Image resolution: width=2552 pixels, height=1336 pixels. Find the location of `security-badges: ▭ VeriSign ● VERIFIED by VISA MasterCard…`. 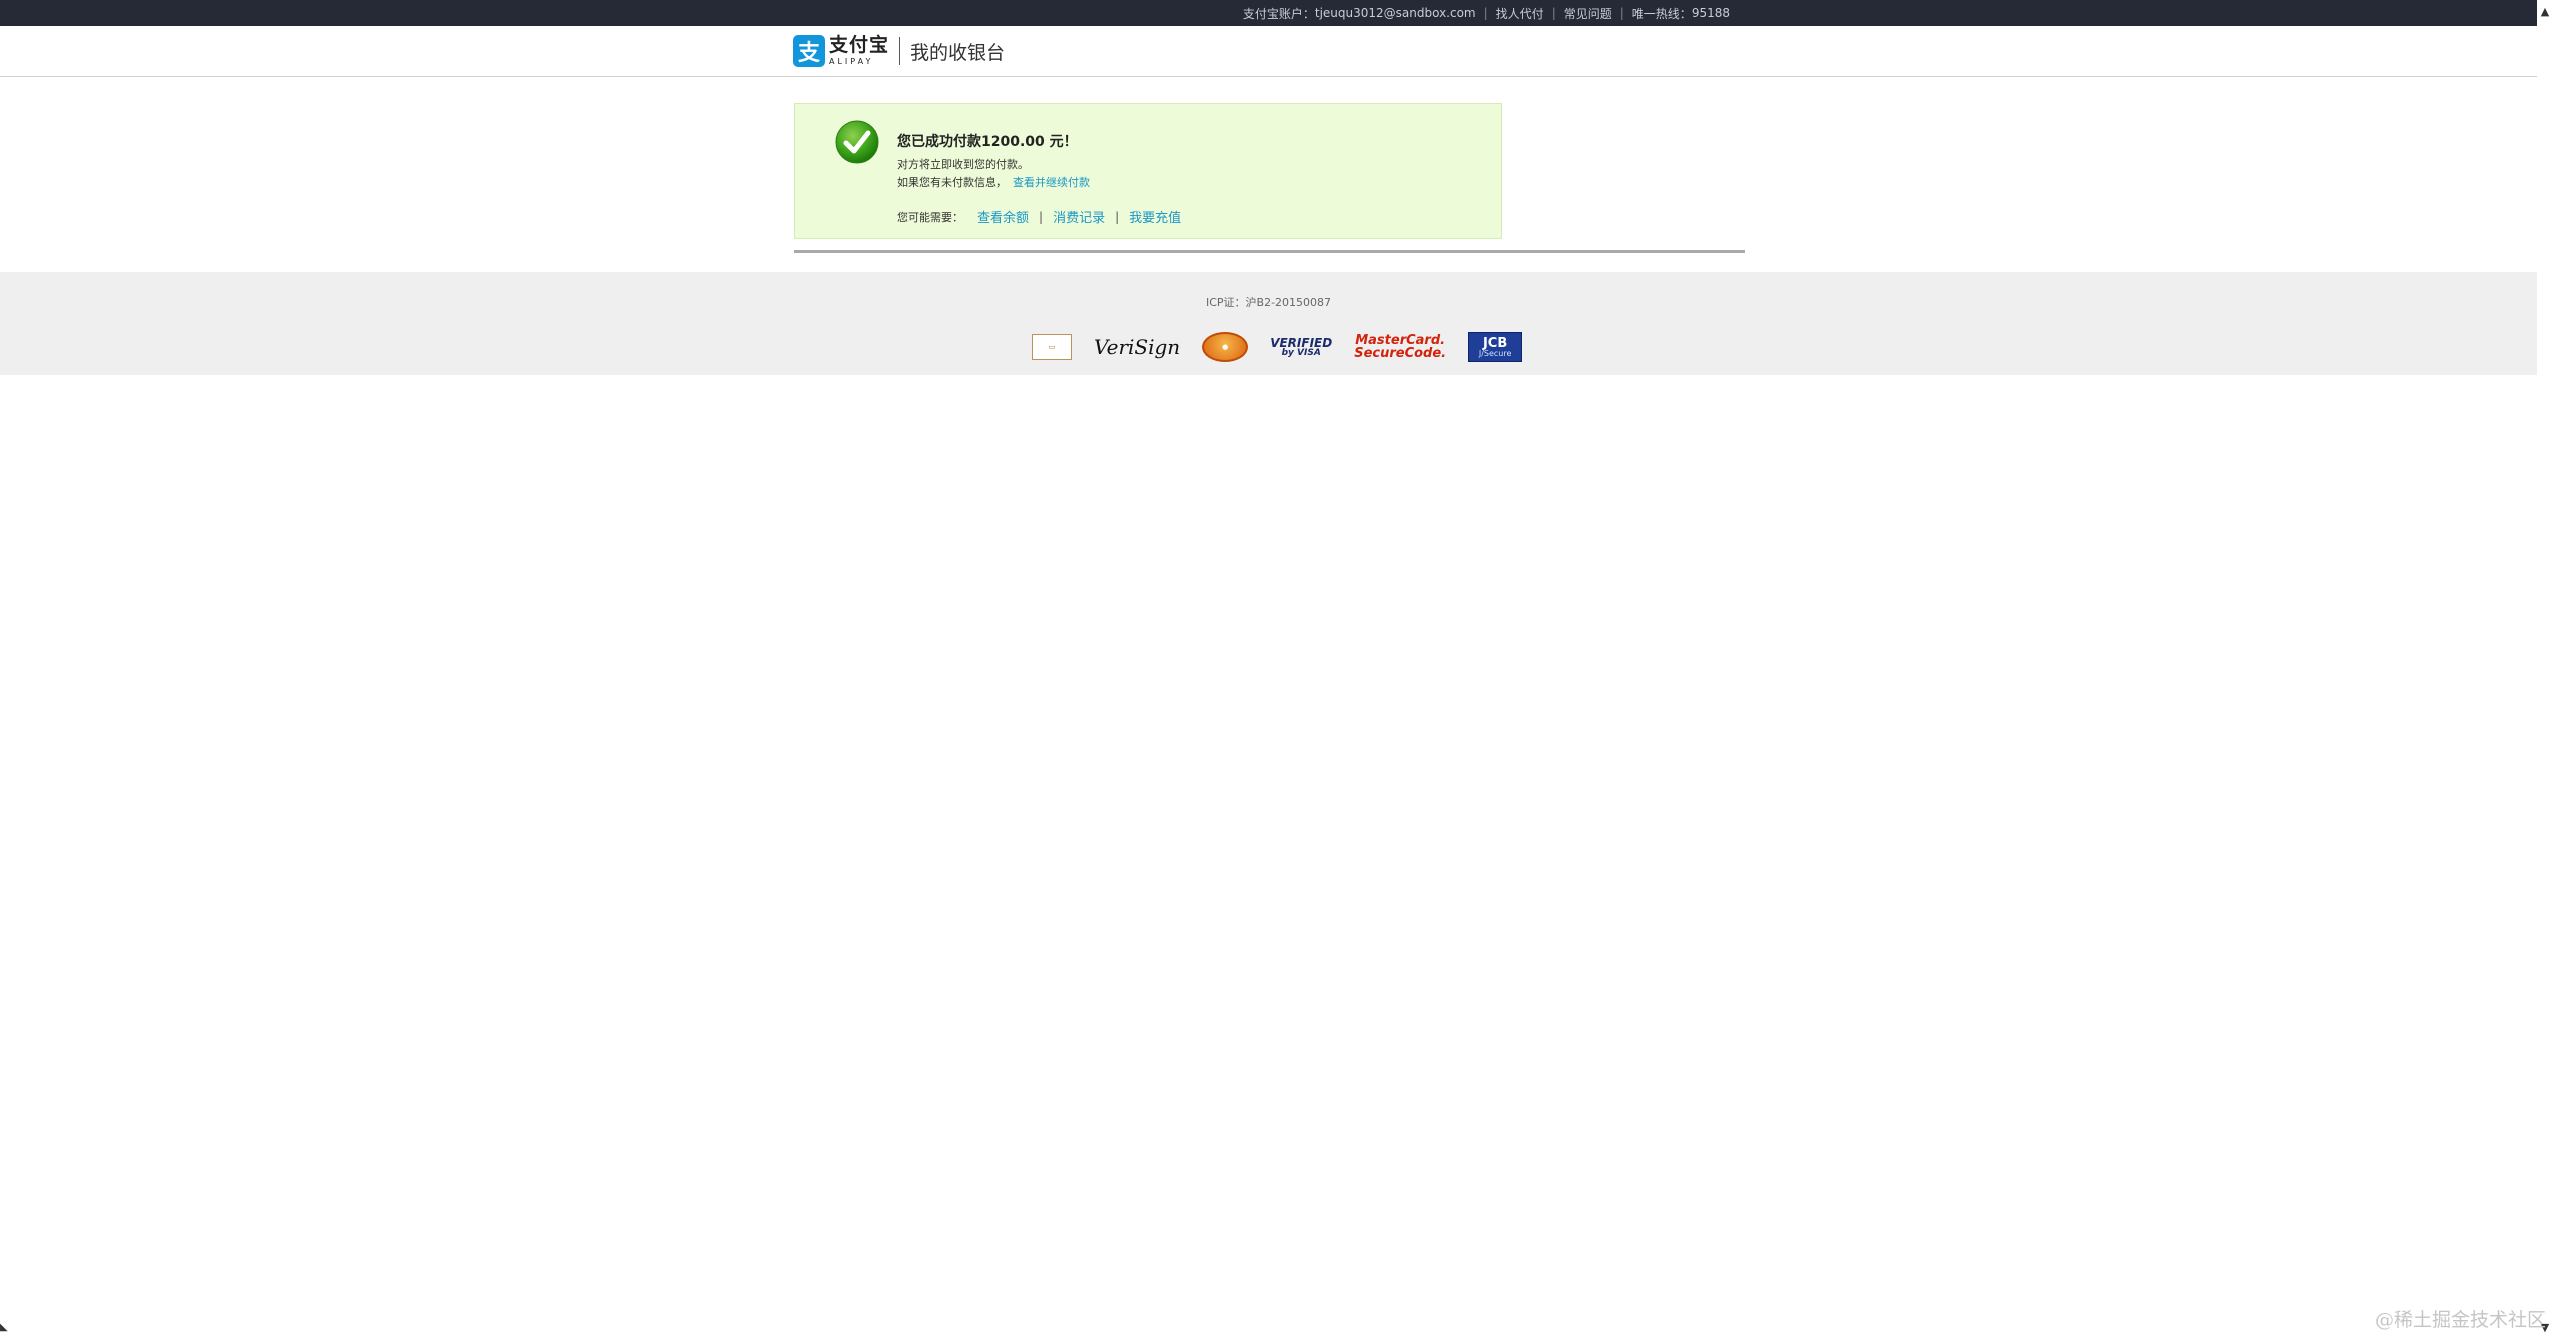

security-badges: ▭ VeriSign ● VERIFIED by VISA MasterCard… is located at coordinates (1288, 347).